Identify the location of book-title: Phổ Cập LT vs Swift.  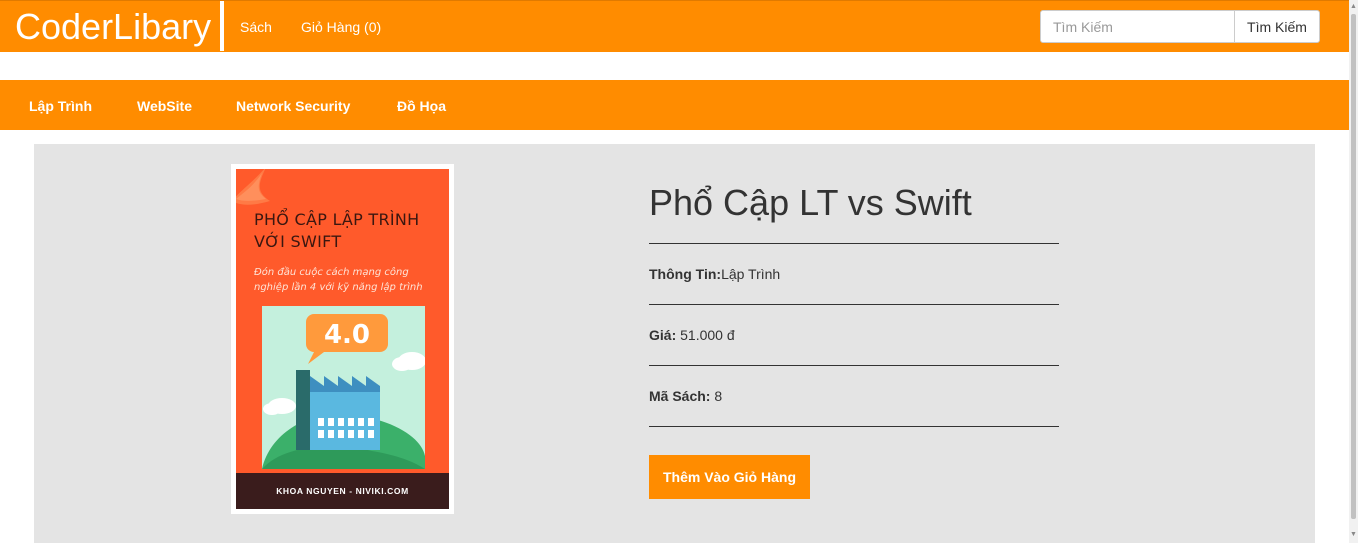
(810, 202).